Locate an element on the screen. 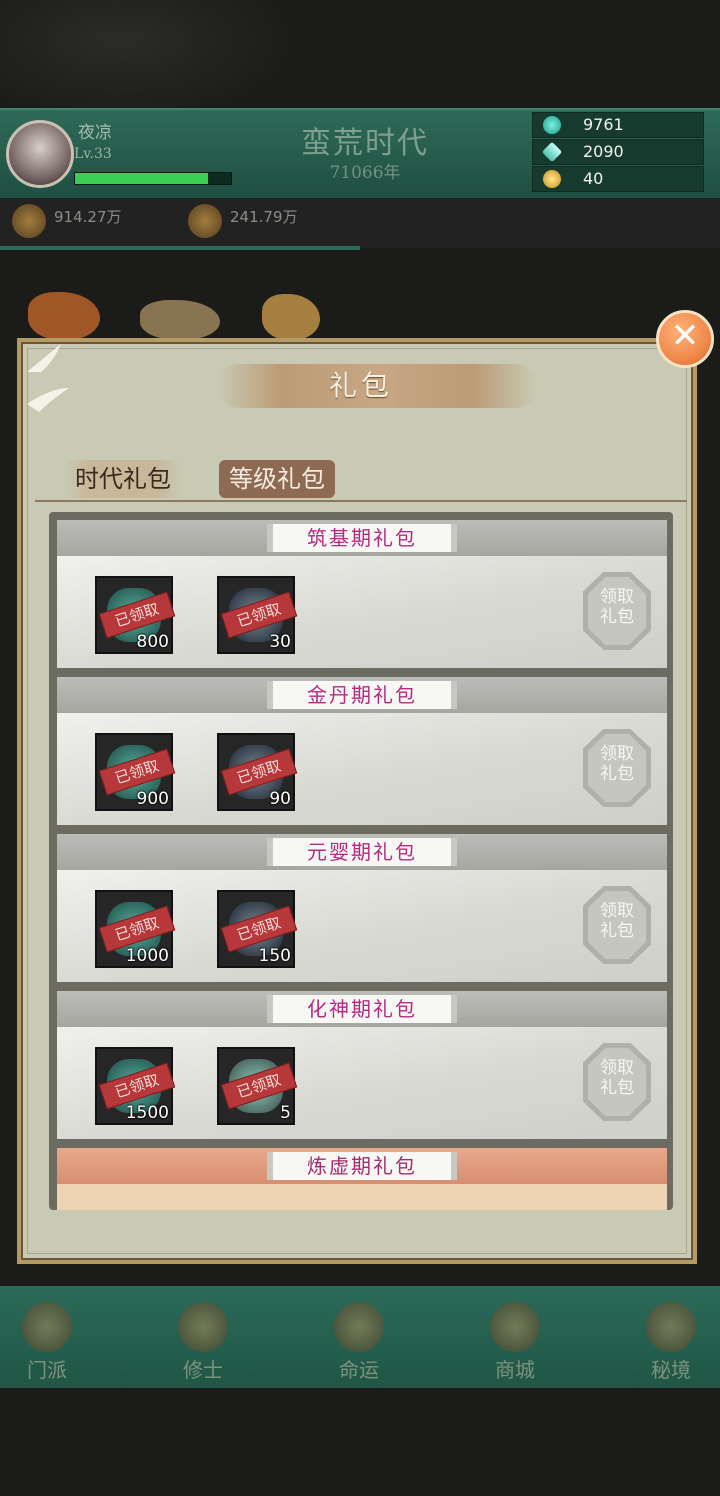 This screenshot has height=1496, width=720. nav-label: 门派 is located at coordinates (47, 1370).